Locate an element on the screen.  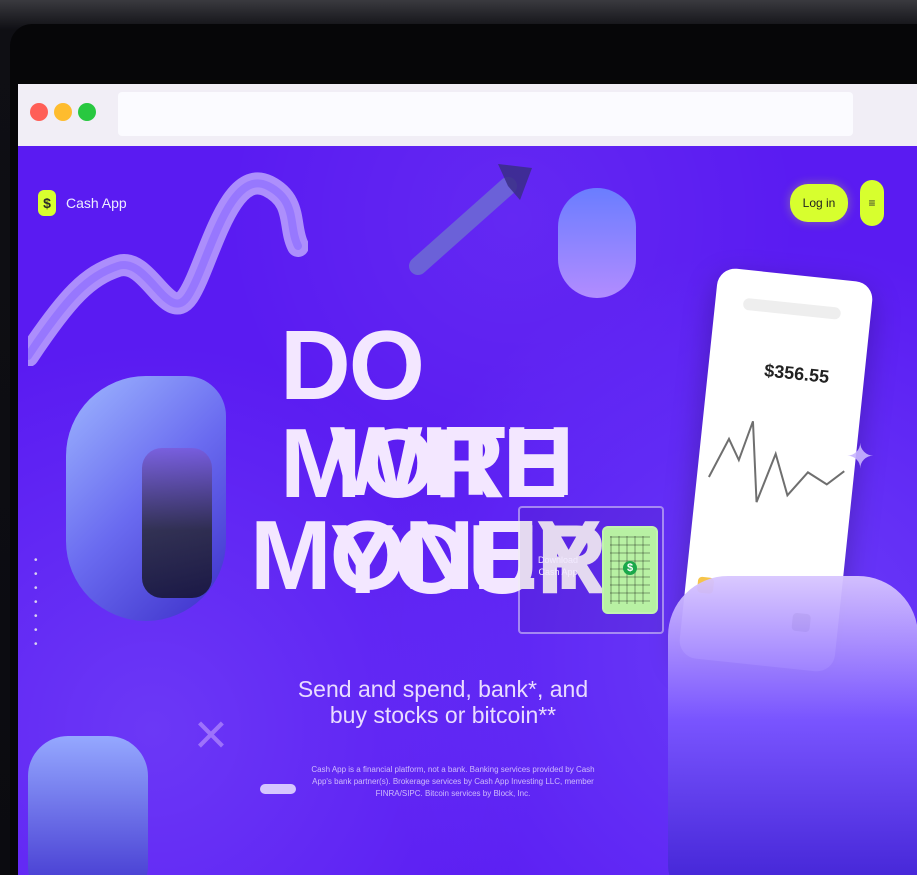
zoom-dot is located at coordinates (87, 112).